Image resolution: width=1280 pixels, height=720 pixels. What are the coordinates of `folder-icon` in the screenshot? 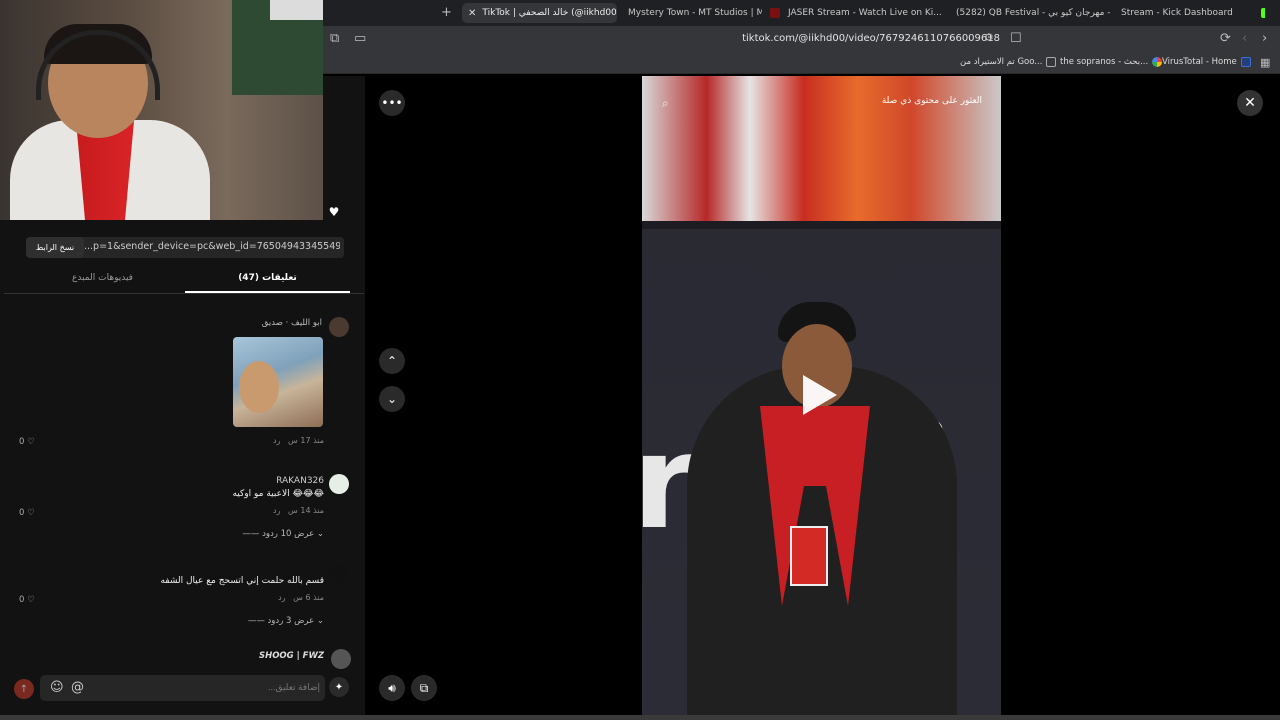 It's located at (1051, 62).